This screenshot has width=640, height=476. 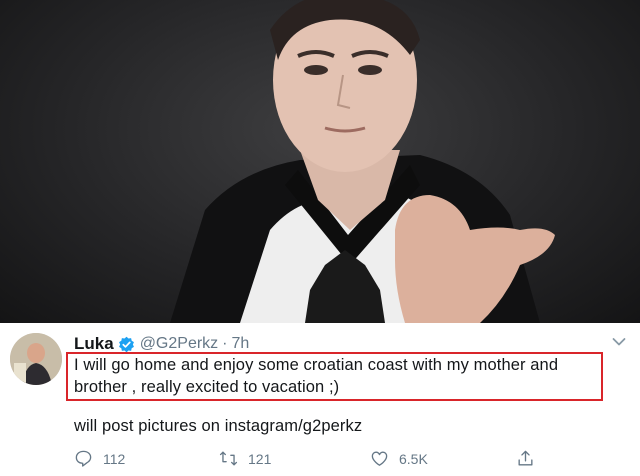 I want to click on retweet-button: 121, so click(x=245, y=458).